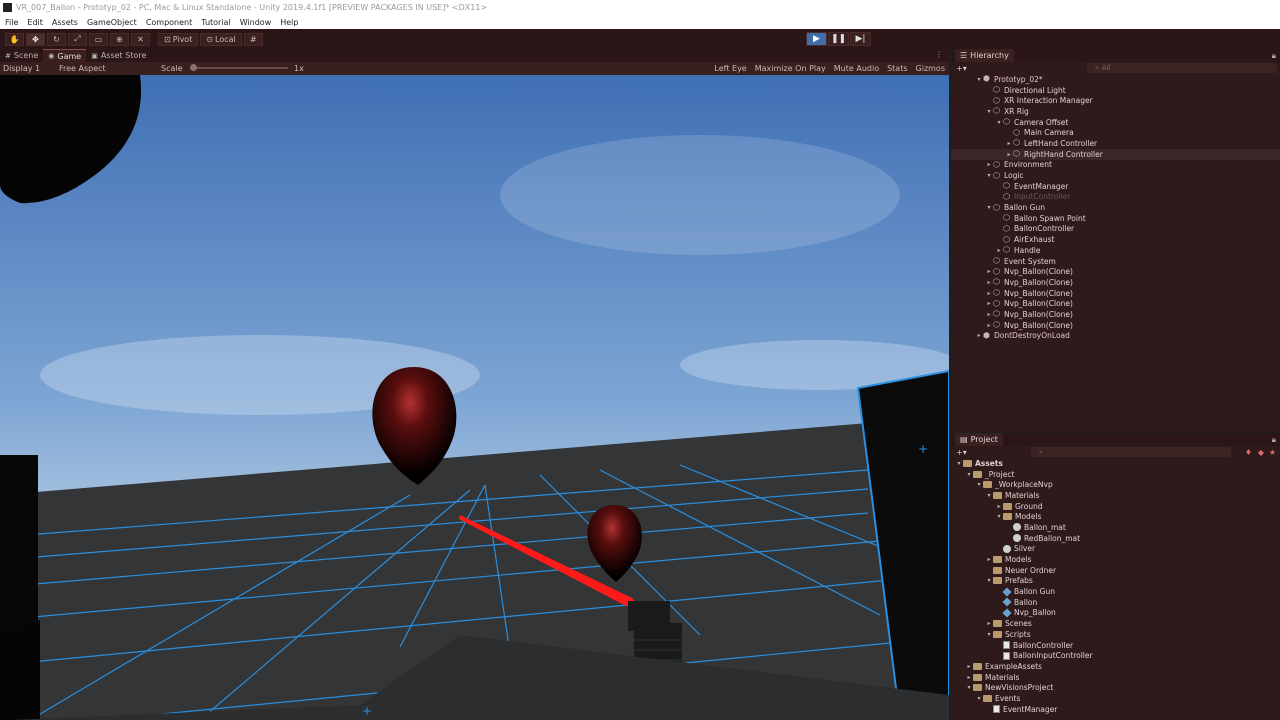  What do you see at coordinates (256, 22) in the screenshot?
I see `menu-window: Window` at bounding box center [256, 22].